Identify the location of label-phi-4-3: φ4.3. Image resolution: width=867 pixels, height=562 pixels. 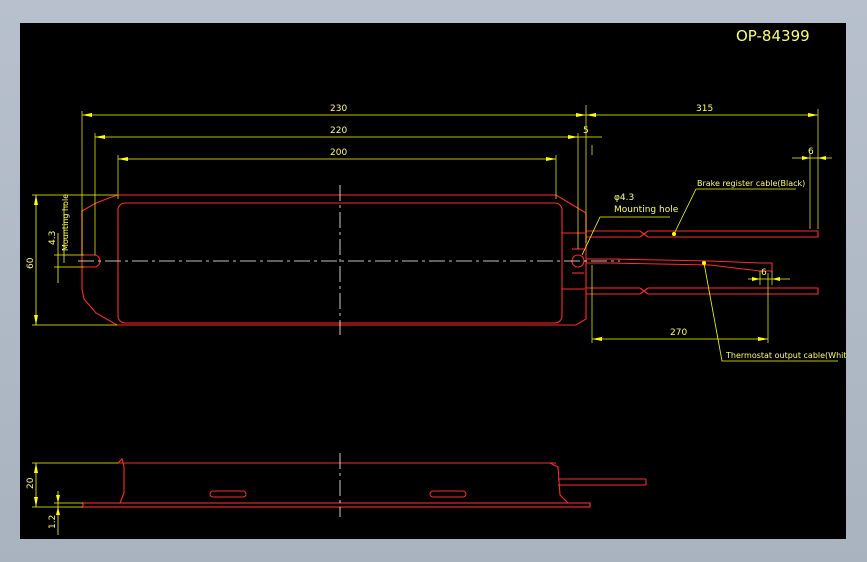
(624, 198).